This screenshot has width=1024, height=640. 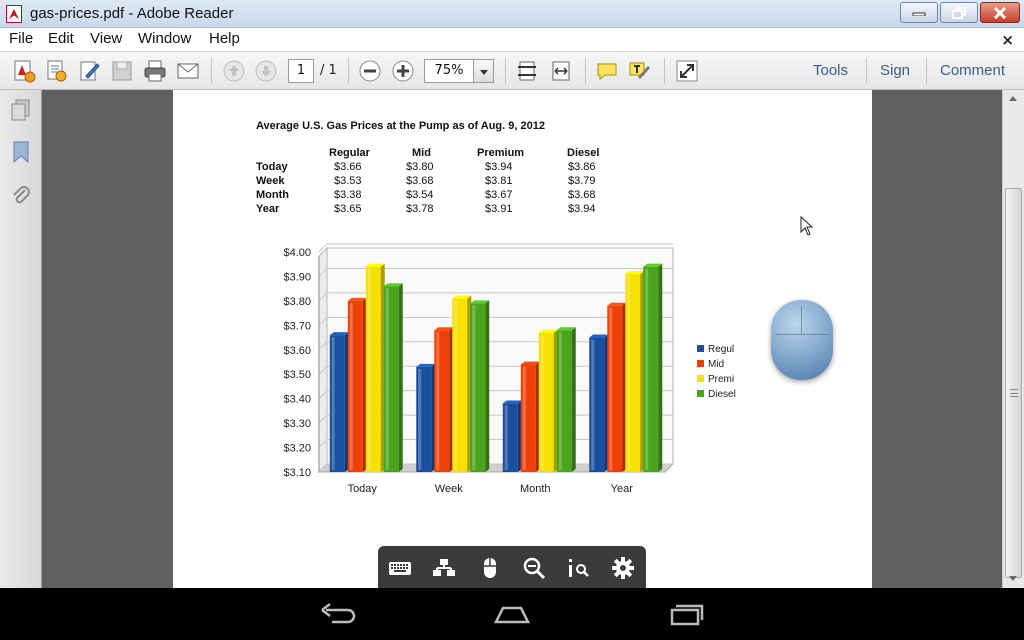 I want to click on x-tick-label: Year, so click(x=622, y=489).